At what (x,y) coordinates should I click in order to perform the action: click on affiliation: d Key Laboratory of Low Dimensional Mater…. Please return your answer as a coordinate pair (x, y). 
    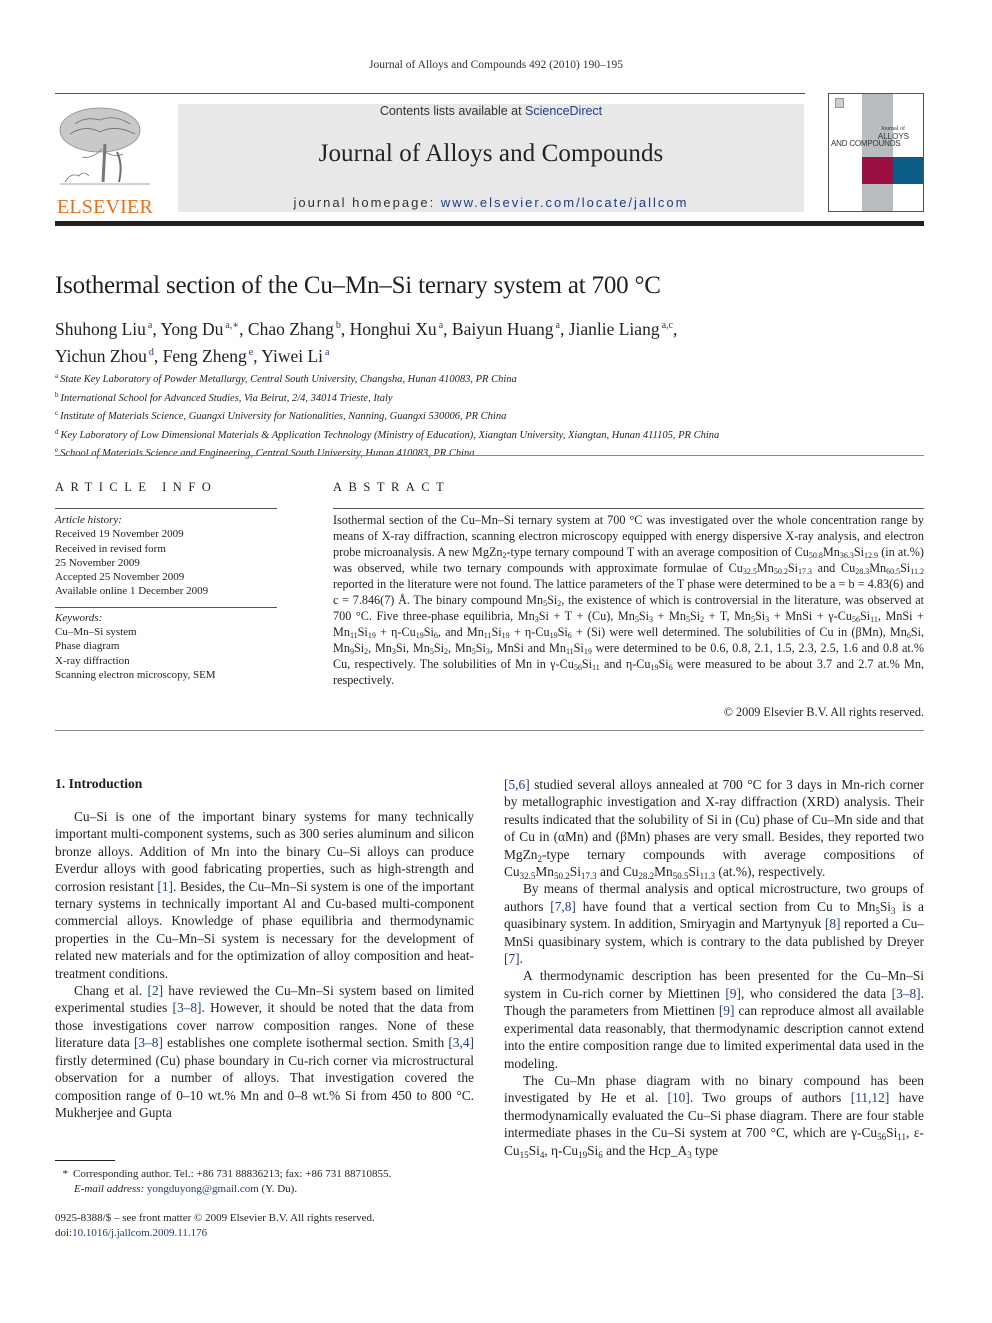
    Looking at the image, I should click on (387, 434).